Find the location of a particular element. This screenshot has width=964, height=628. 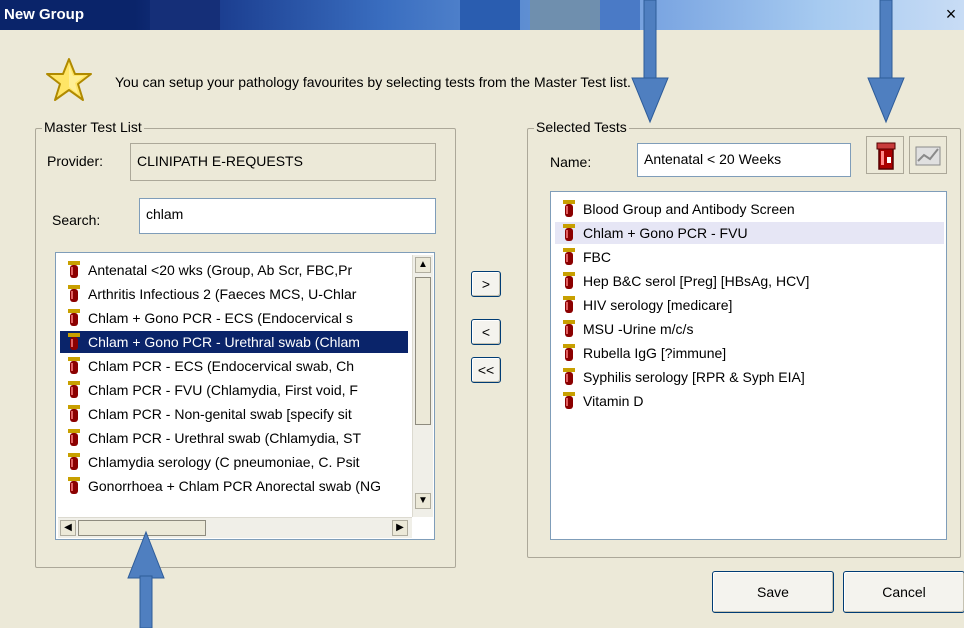

master-test-list-legend: Master Test List is located at coordinates (93, 127).